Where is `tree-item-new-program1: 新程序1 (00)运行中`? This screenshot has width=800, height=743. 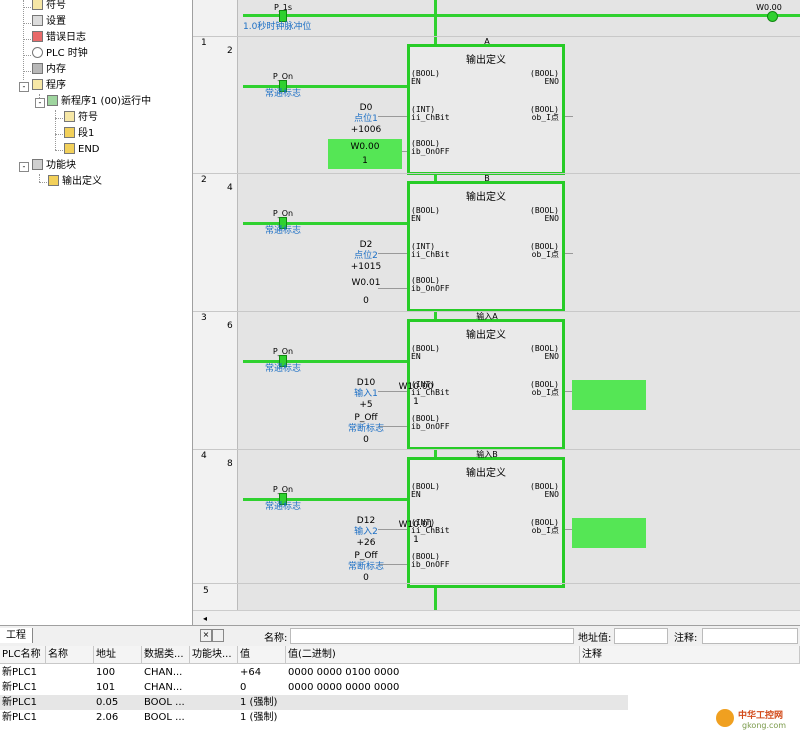
tree-item-new-program1: 新程序1 (00)运行中 is located at coordinates (99, 102).